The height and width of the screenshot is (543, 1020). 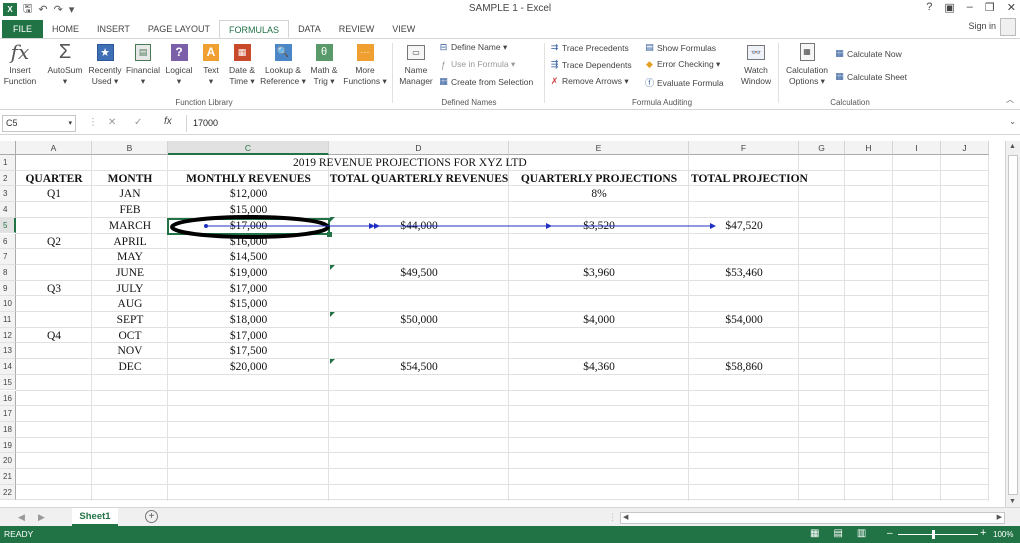 I want to click on math-trig-button: θ Math & Trig ▾, so click(x=324, y=64).